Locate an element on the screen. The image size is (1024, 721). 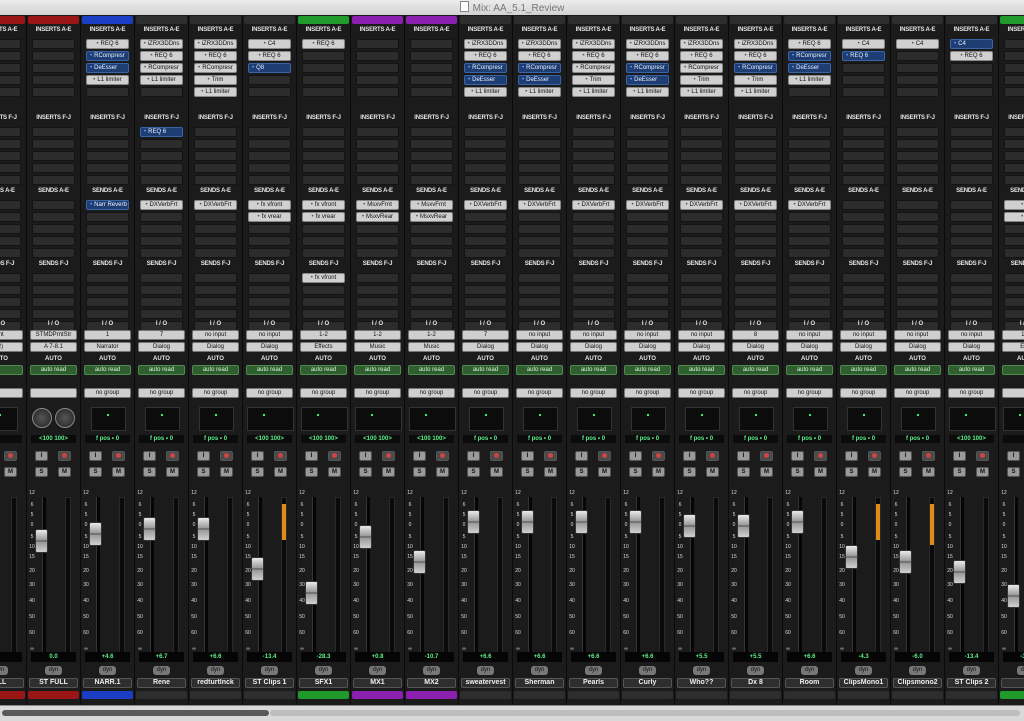
send-slot: fx vrear is located at coordinates (269, 217).